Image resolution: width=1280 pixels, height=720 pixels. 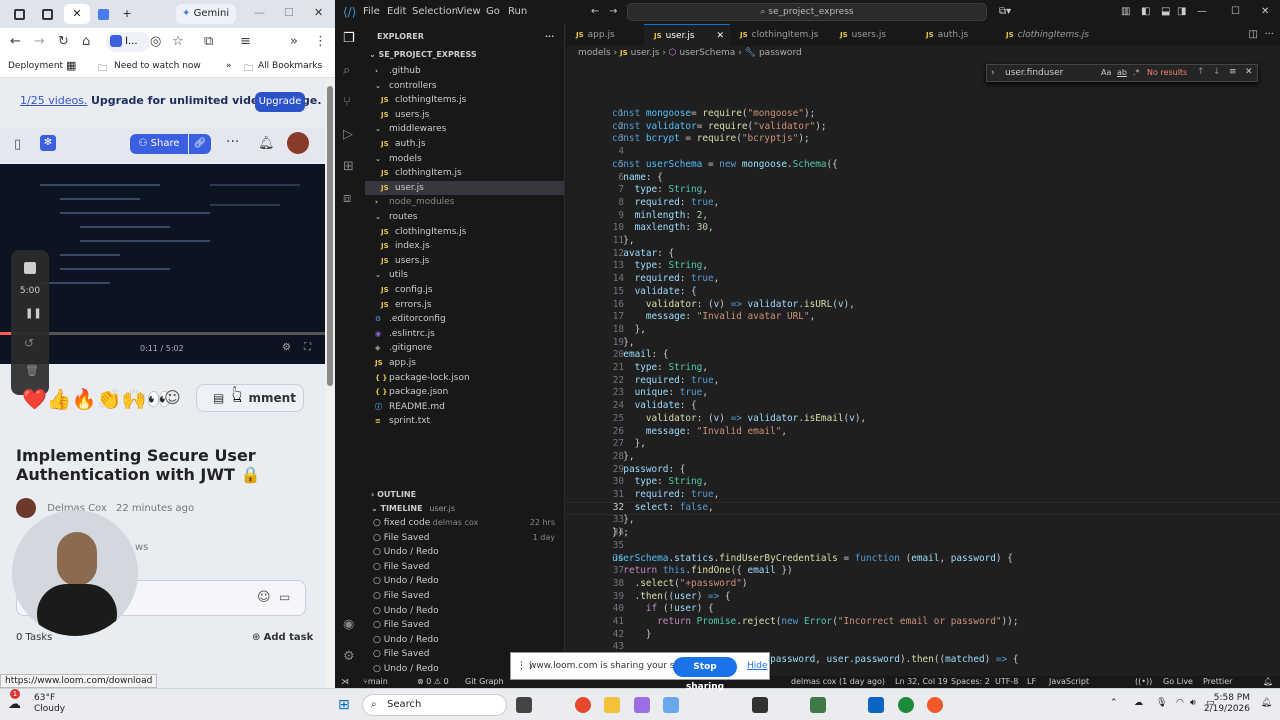 What do you see at coordinates (613, 11) in the screenshot?
I see `nav-forward-icon: →` at bounding box center [613, 11].